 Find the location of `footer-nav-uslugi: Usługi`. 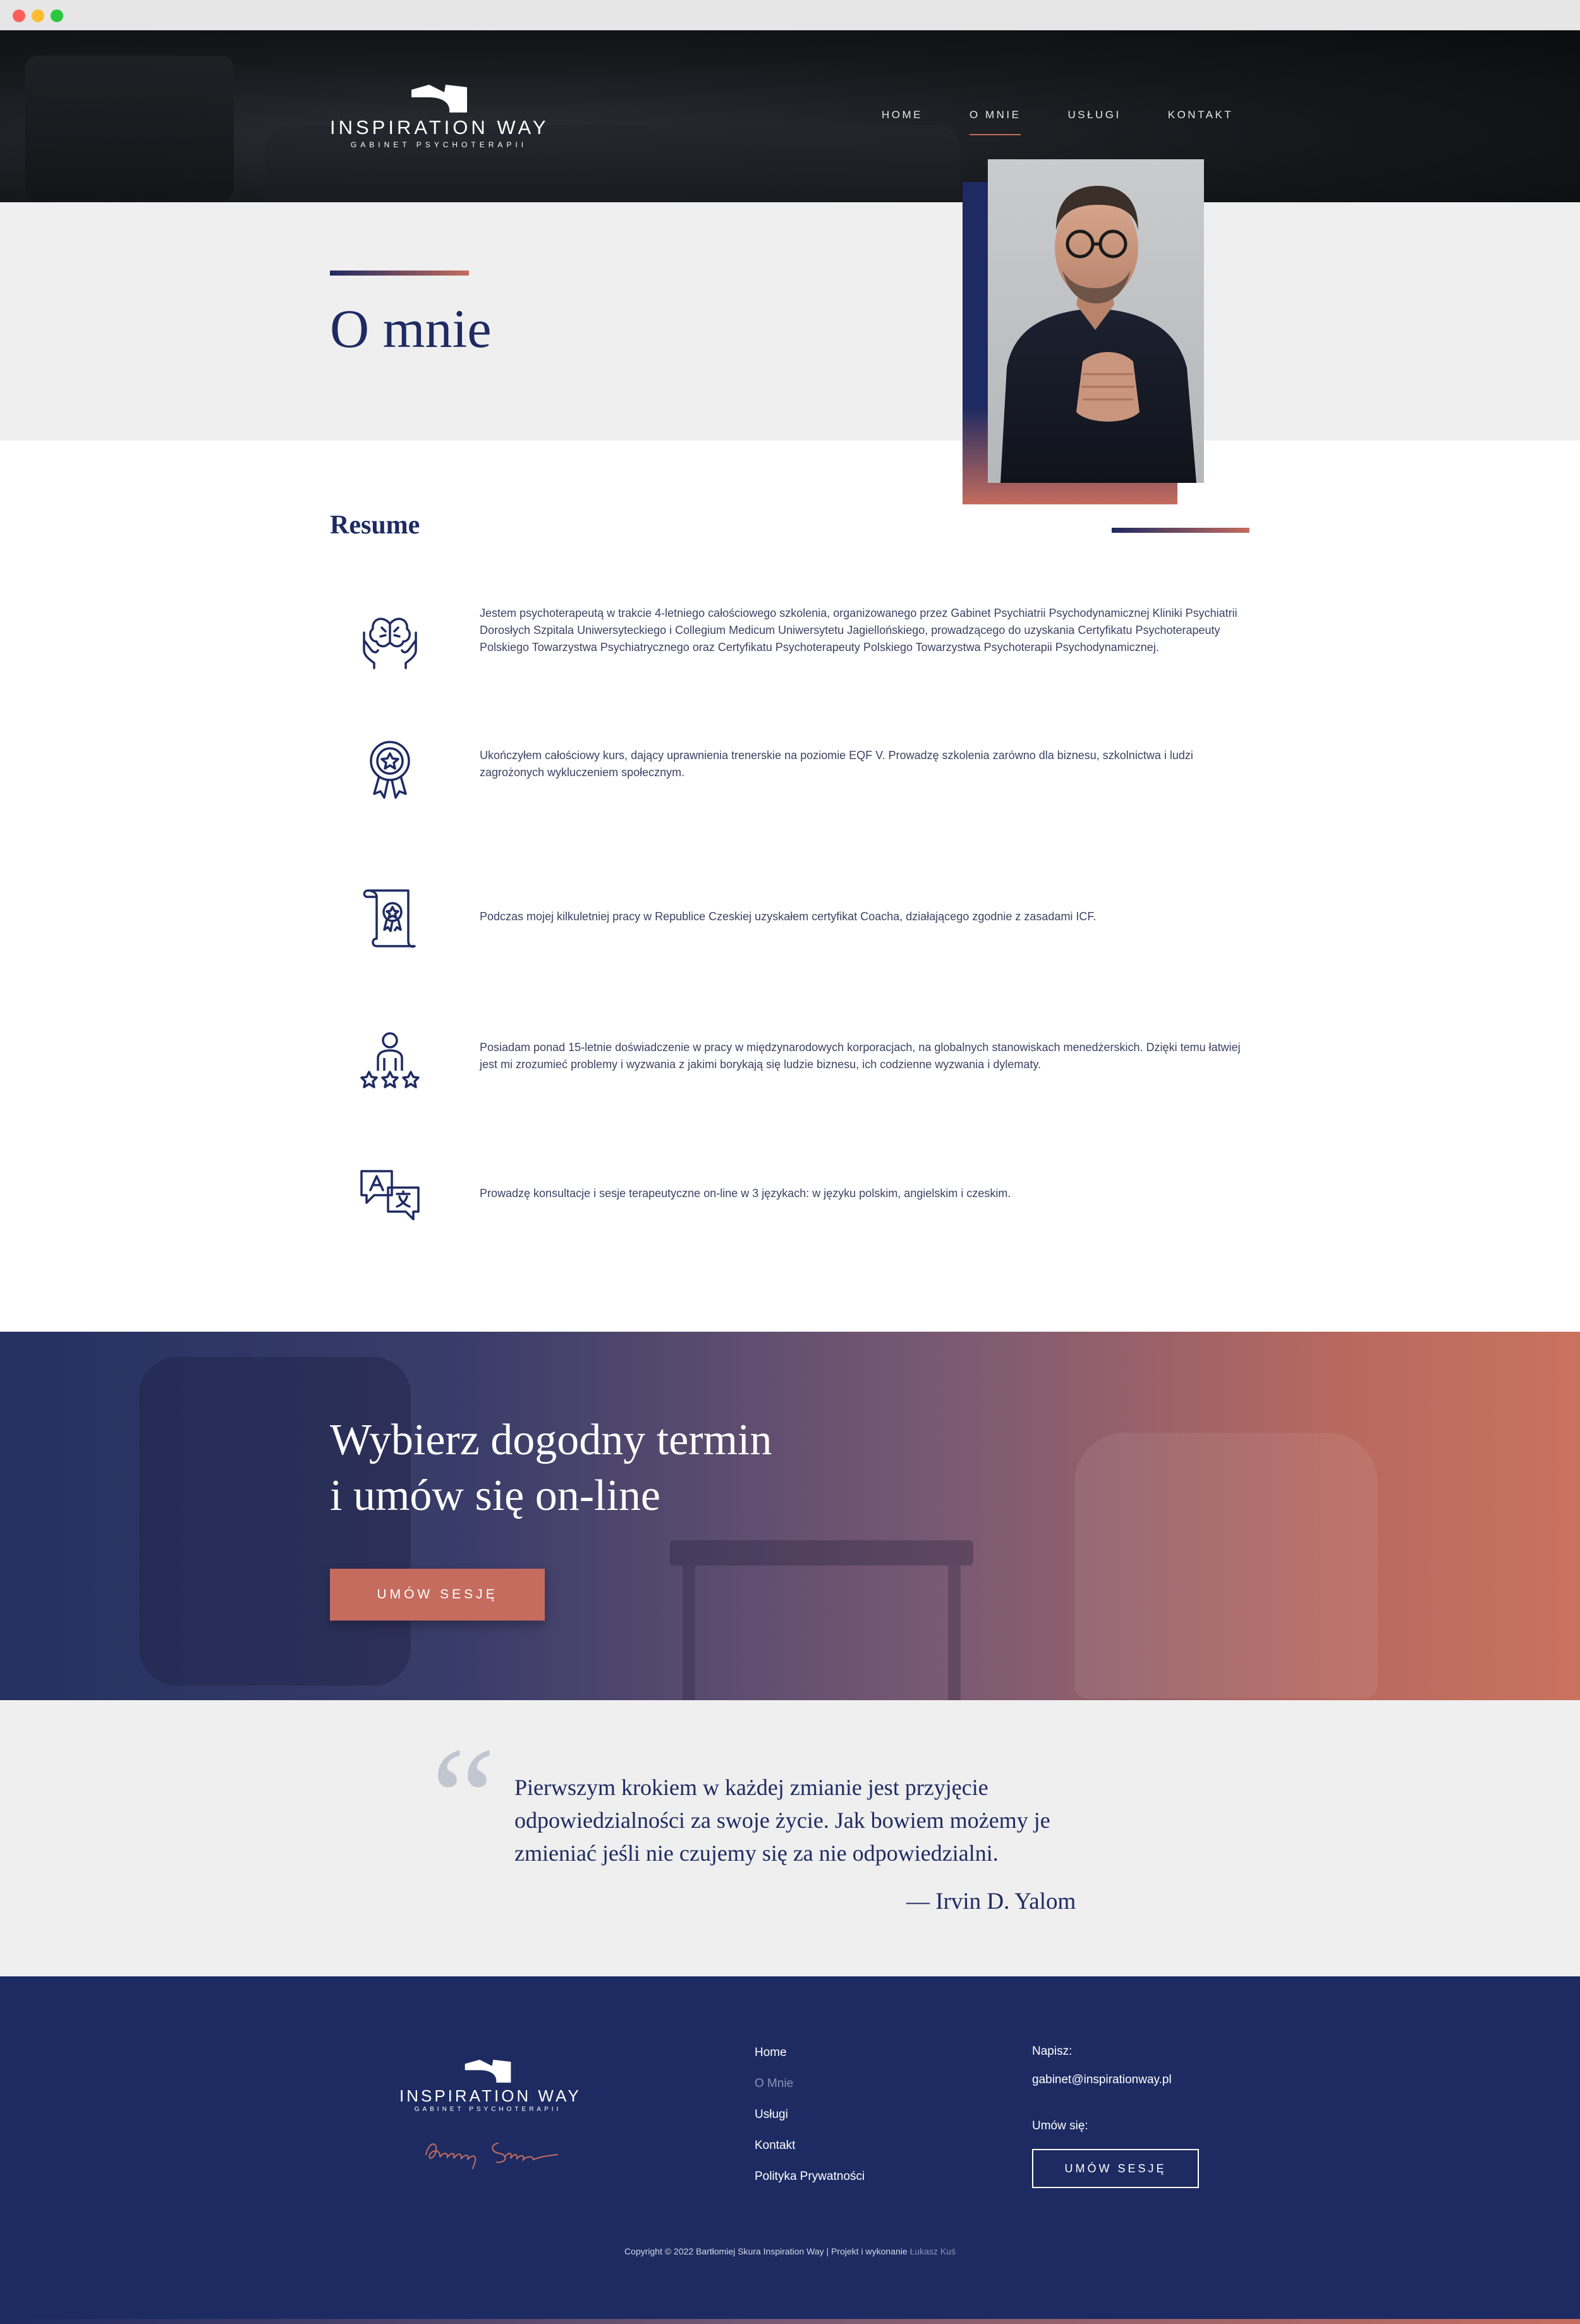

footer-nav-uslugi: Usługi is located at coordinates (810, 2123).